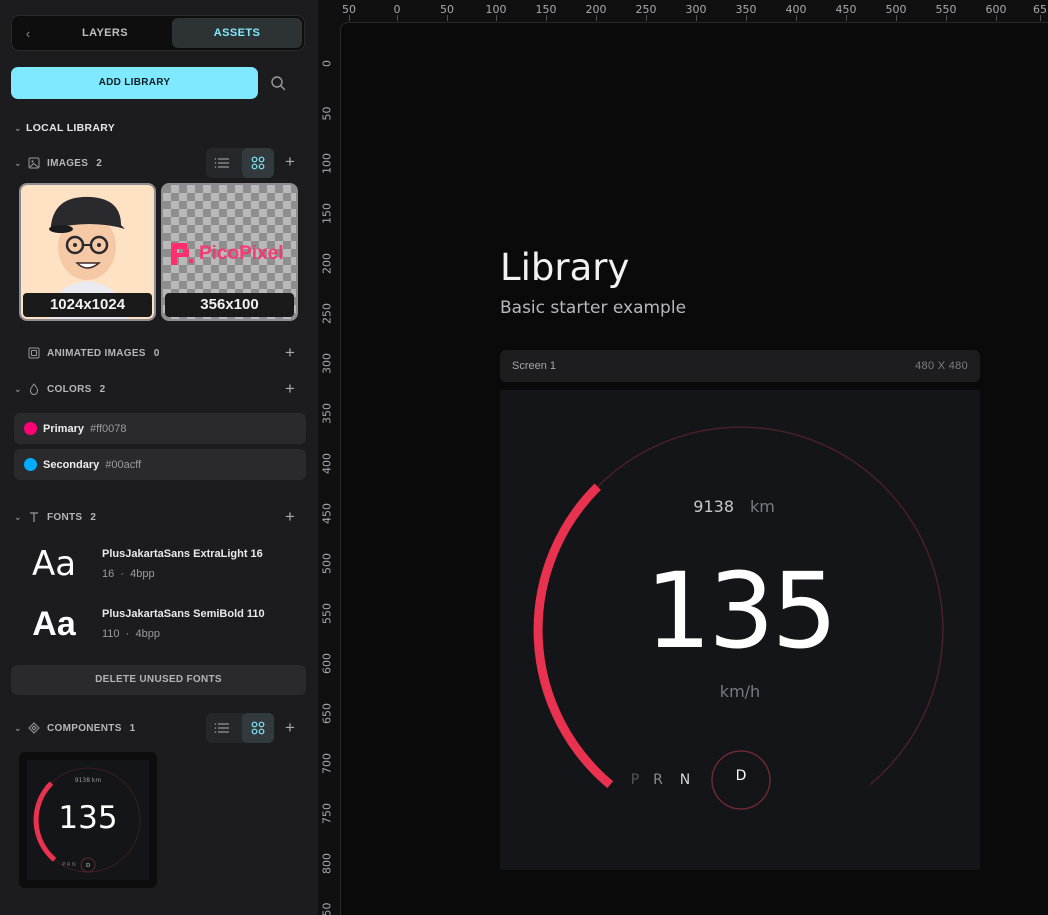  What do you see at coordinates (71, 464) in the screenshot?
I see `color-name: Secondary` at bounding box center [71, 464].